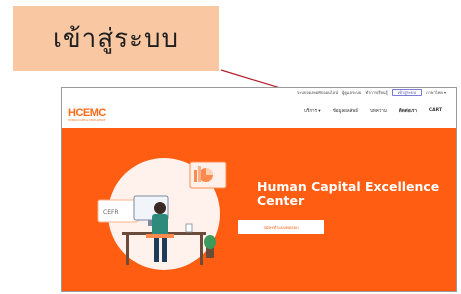 The width and height of the screenshot is (461, 294). Describe the element at coordinates (345, 110) in the screenshot. I see `nav-item-results: ข้อมูลผลลัพธ์` at that location.